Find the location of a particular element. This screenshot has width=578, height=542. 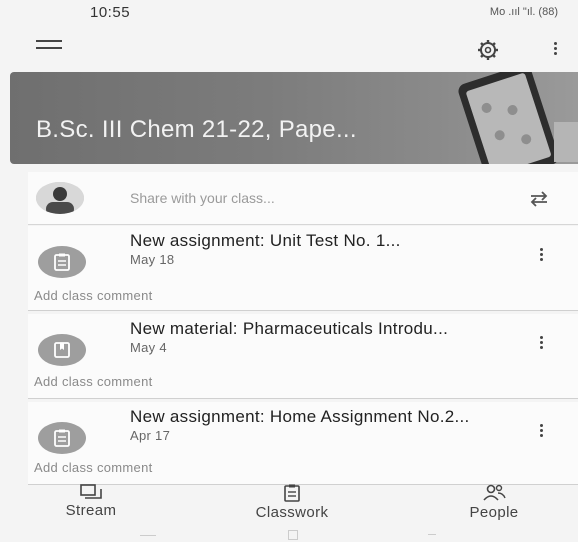

system-menu-button is located at coordinates (148, 535).